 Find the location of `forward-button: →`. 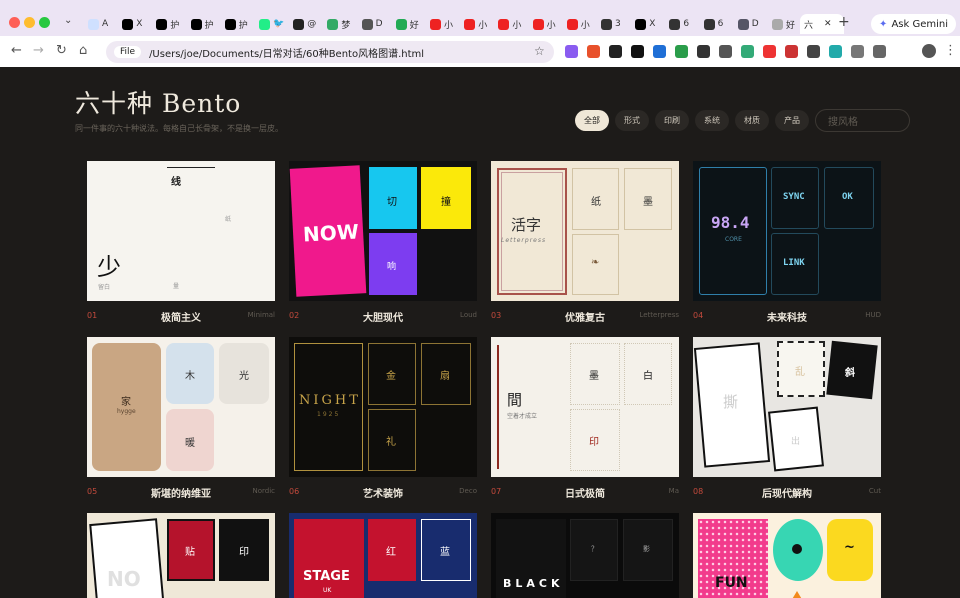

forward-button: → is located at coordinates (38, 51).